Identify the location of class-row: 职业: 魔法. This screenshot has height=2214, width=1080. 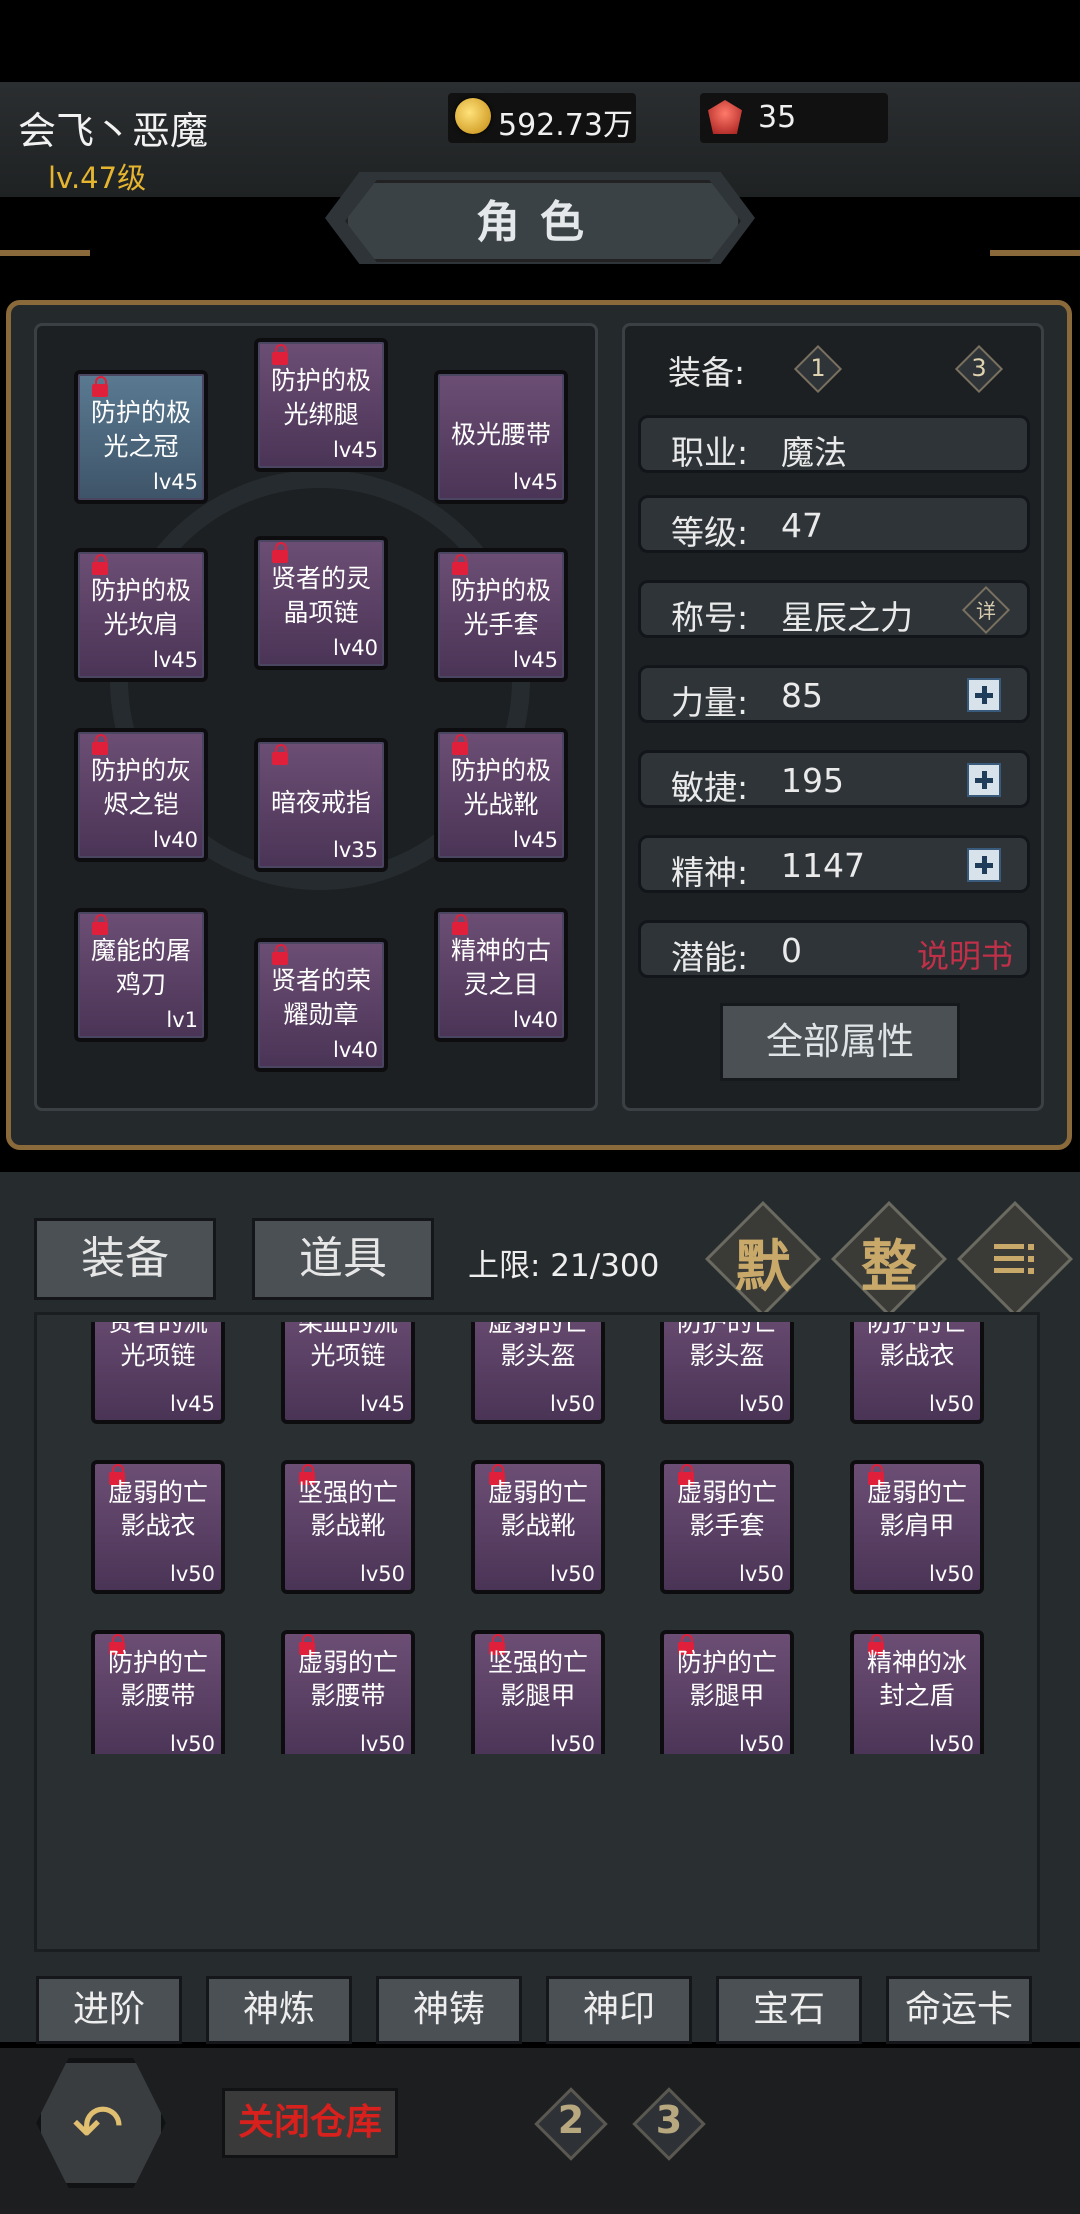
(834, 444).